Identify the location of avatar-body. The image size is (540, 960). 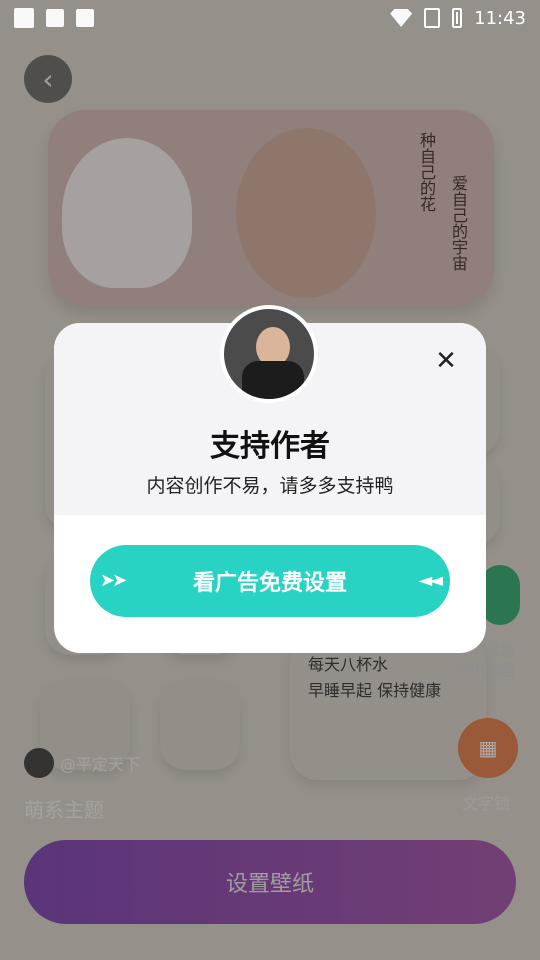
(273, 380).